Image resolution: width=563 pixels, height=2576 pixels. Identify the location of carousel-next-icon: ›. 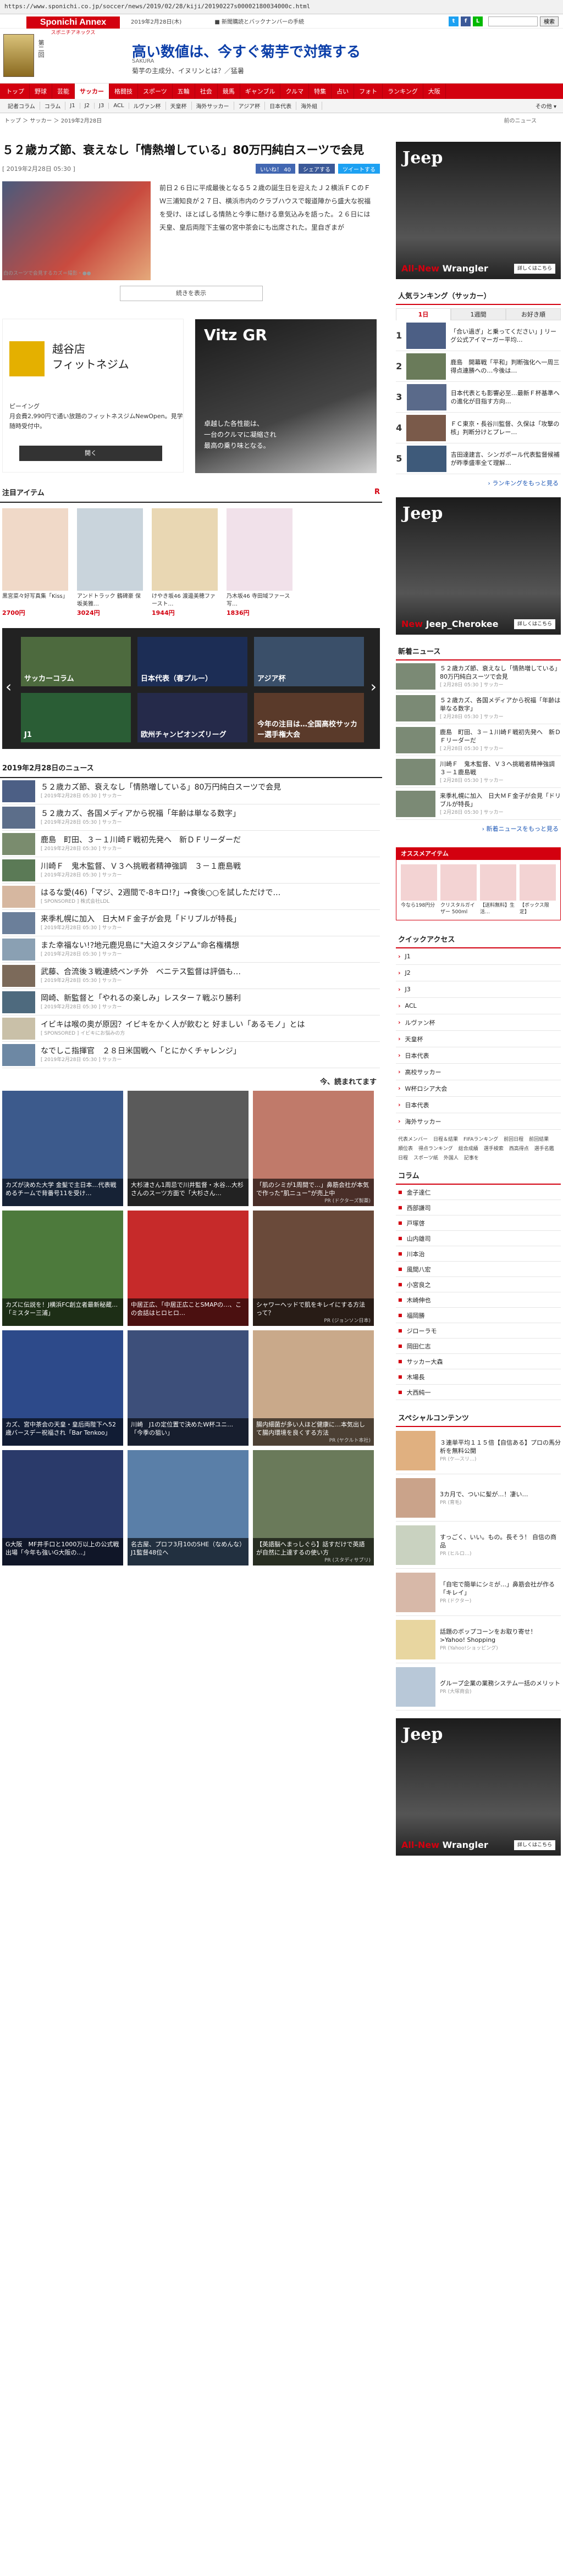
(374, 687).